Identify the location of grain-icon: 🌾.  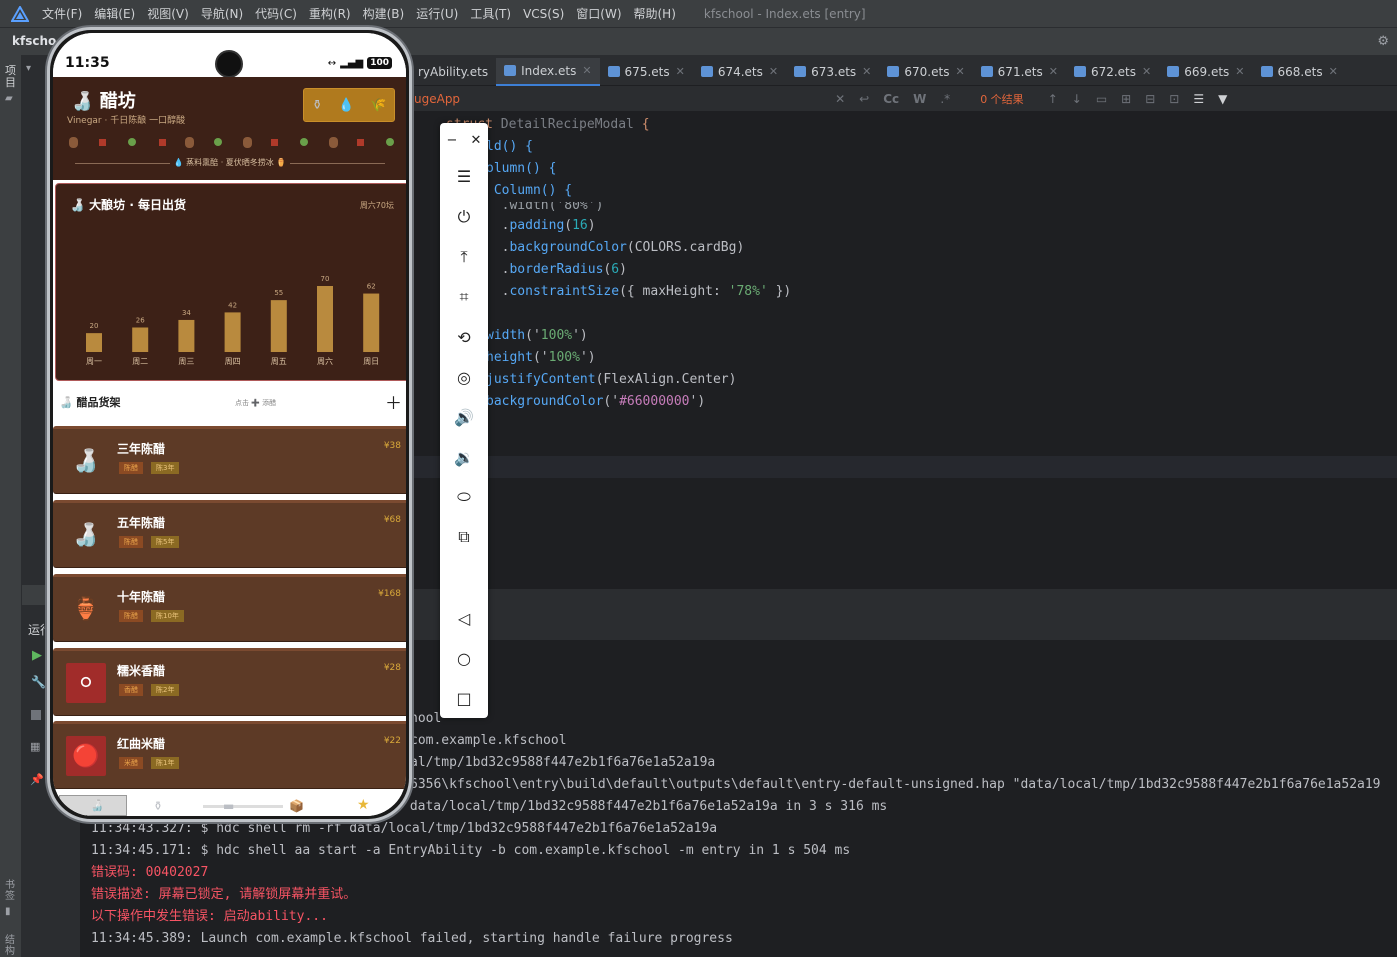
(378, 105).